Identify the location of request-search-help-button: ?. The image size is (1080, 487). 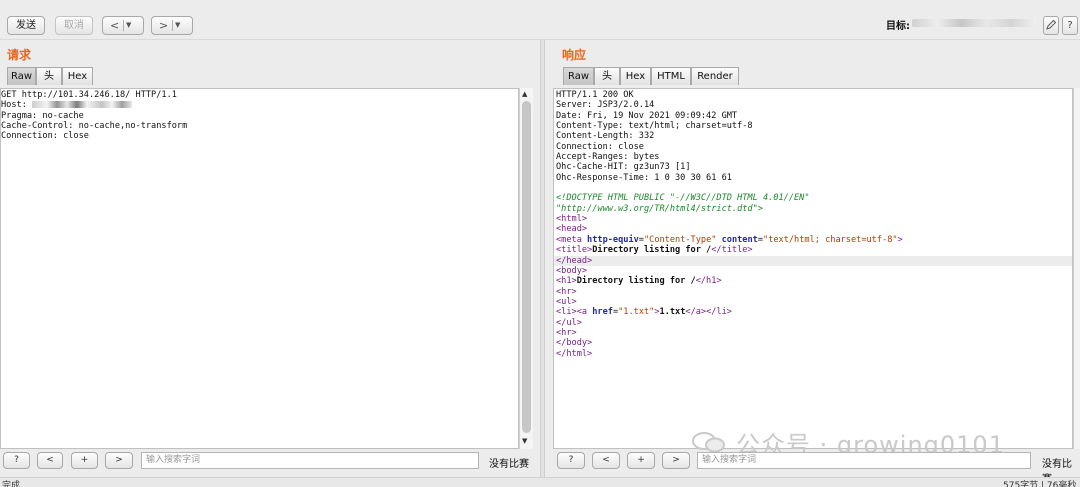
(16, 460).